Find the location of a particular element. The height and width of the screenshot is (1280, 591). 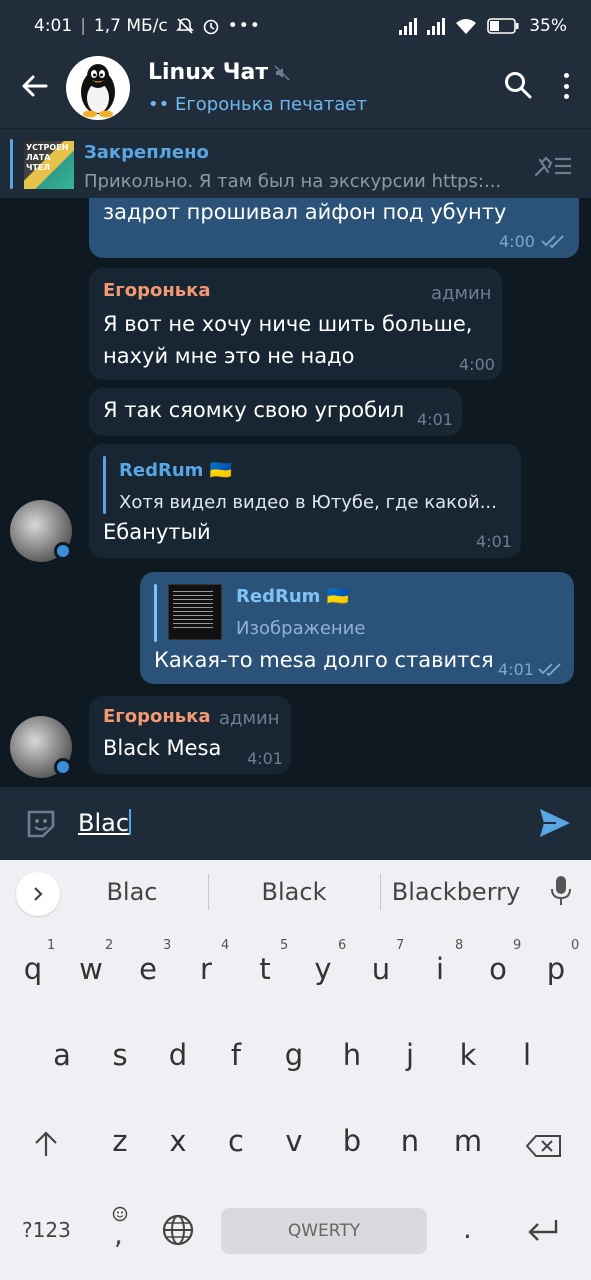

message-time: 4:00 is located at coordinates (477, 364).